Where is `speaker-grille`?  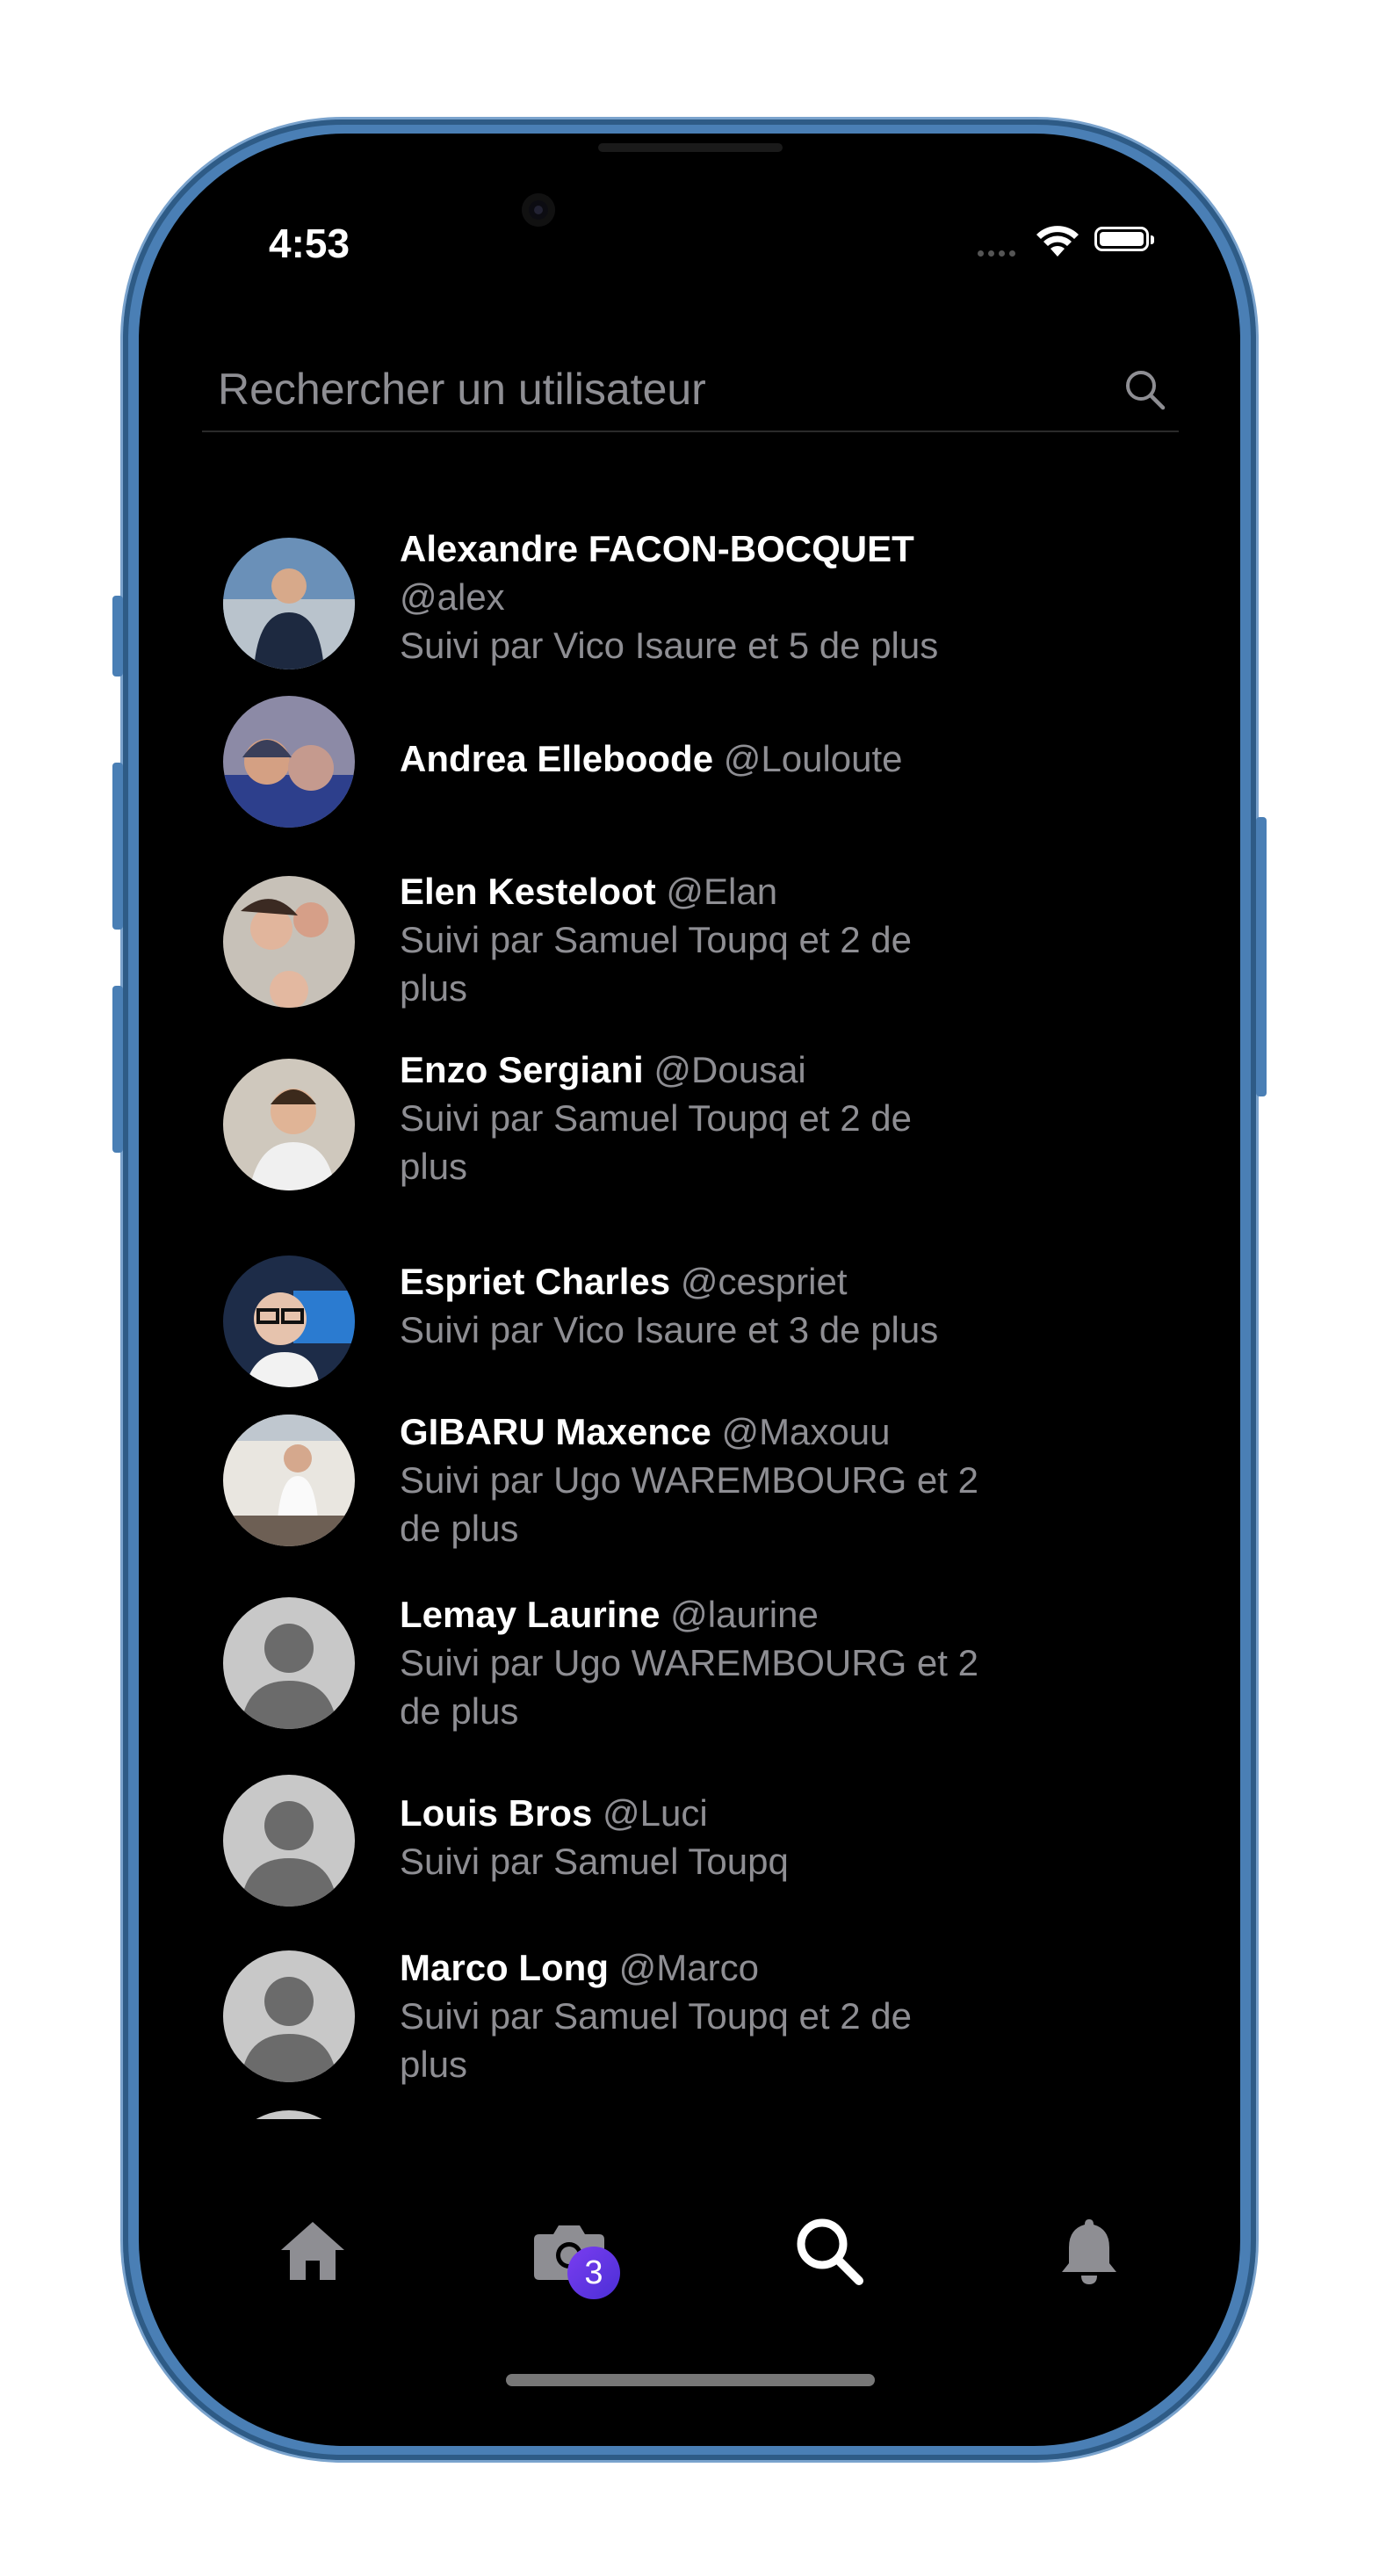
speaker-grille is located at coordinates (690, 147).